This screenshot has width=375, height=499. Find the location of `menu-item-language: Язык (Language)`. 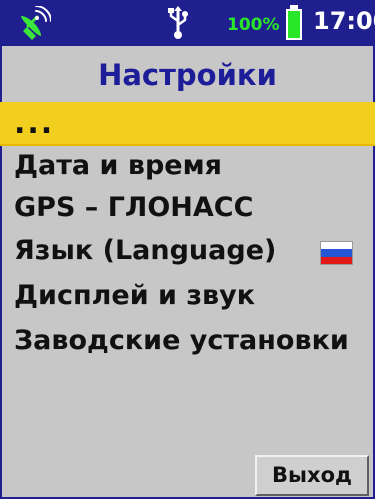

menu-item-language: Язык (Language) is located at coordinates (187, 251).